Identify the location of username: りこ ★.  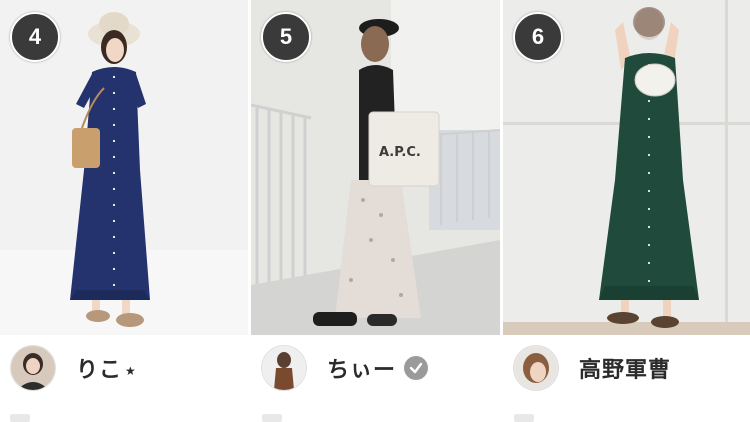
(106, 368).